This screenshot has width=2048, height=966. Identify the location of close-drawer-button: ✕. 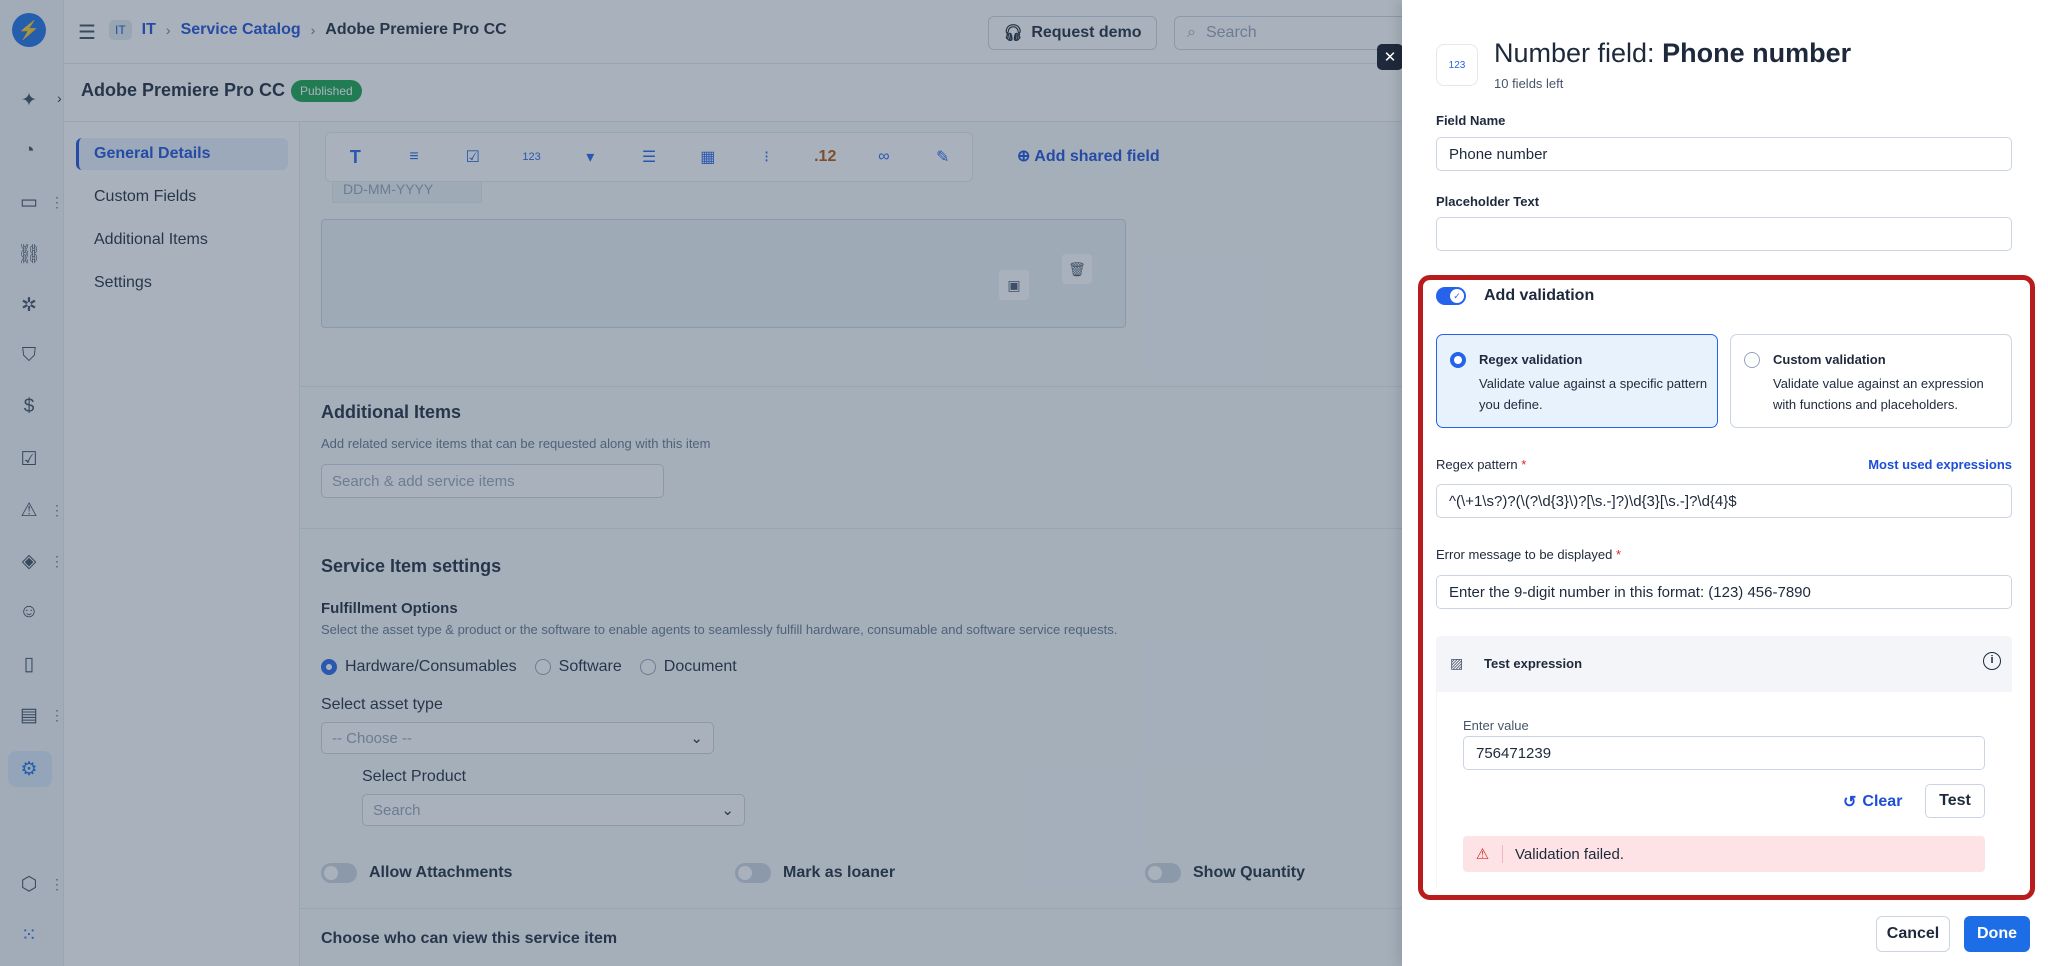
(1390, 57).